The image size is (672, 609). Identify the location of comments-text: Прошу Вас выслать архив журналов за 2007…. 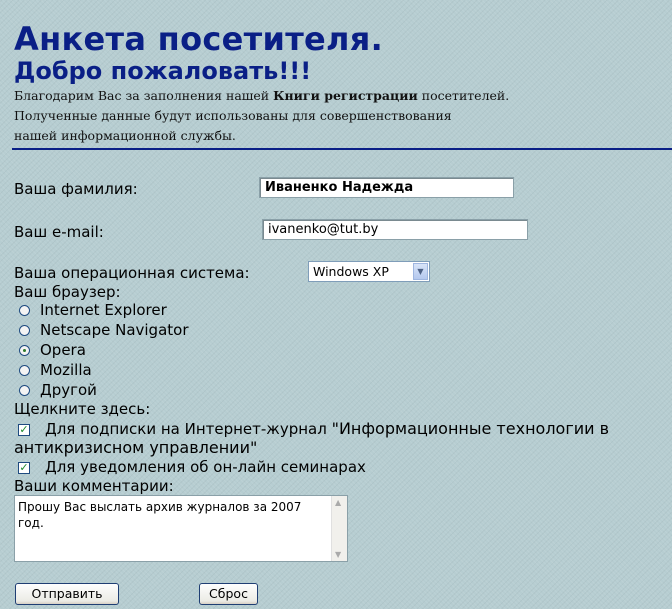
(160, 515).